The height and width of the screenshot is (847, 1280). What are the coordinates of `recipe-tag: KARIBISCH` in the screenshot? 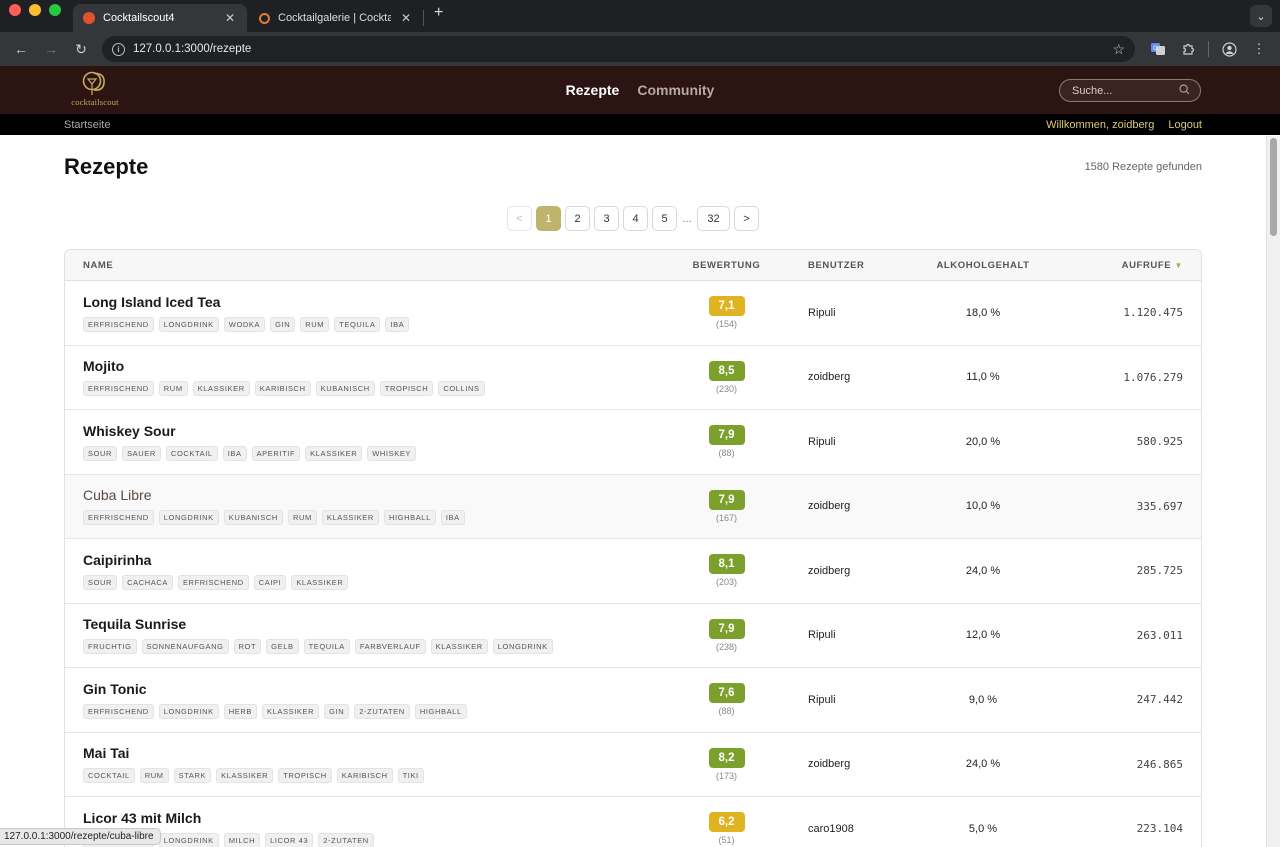 It's located at (364, 776).